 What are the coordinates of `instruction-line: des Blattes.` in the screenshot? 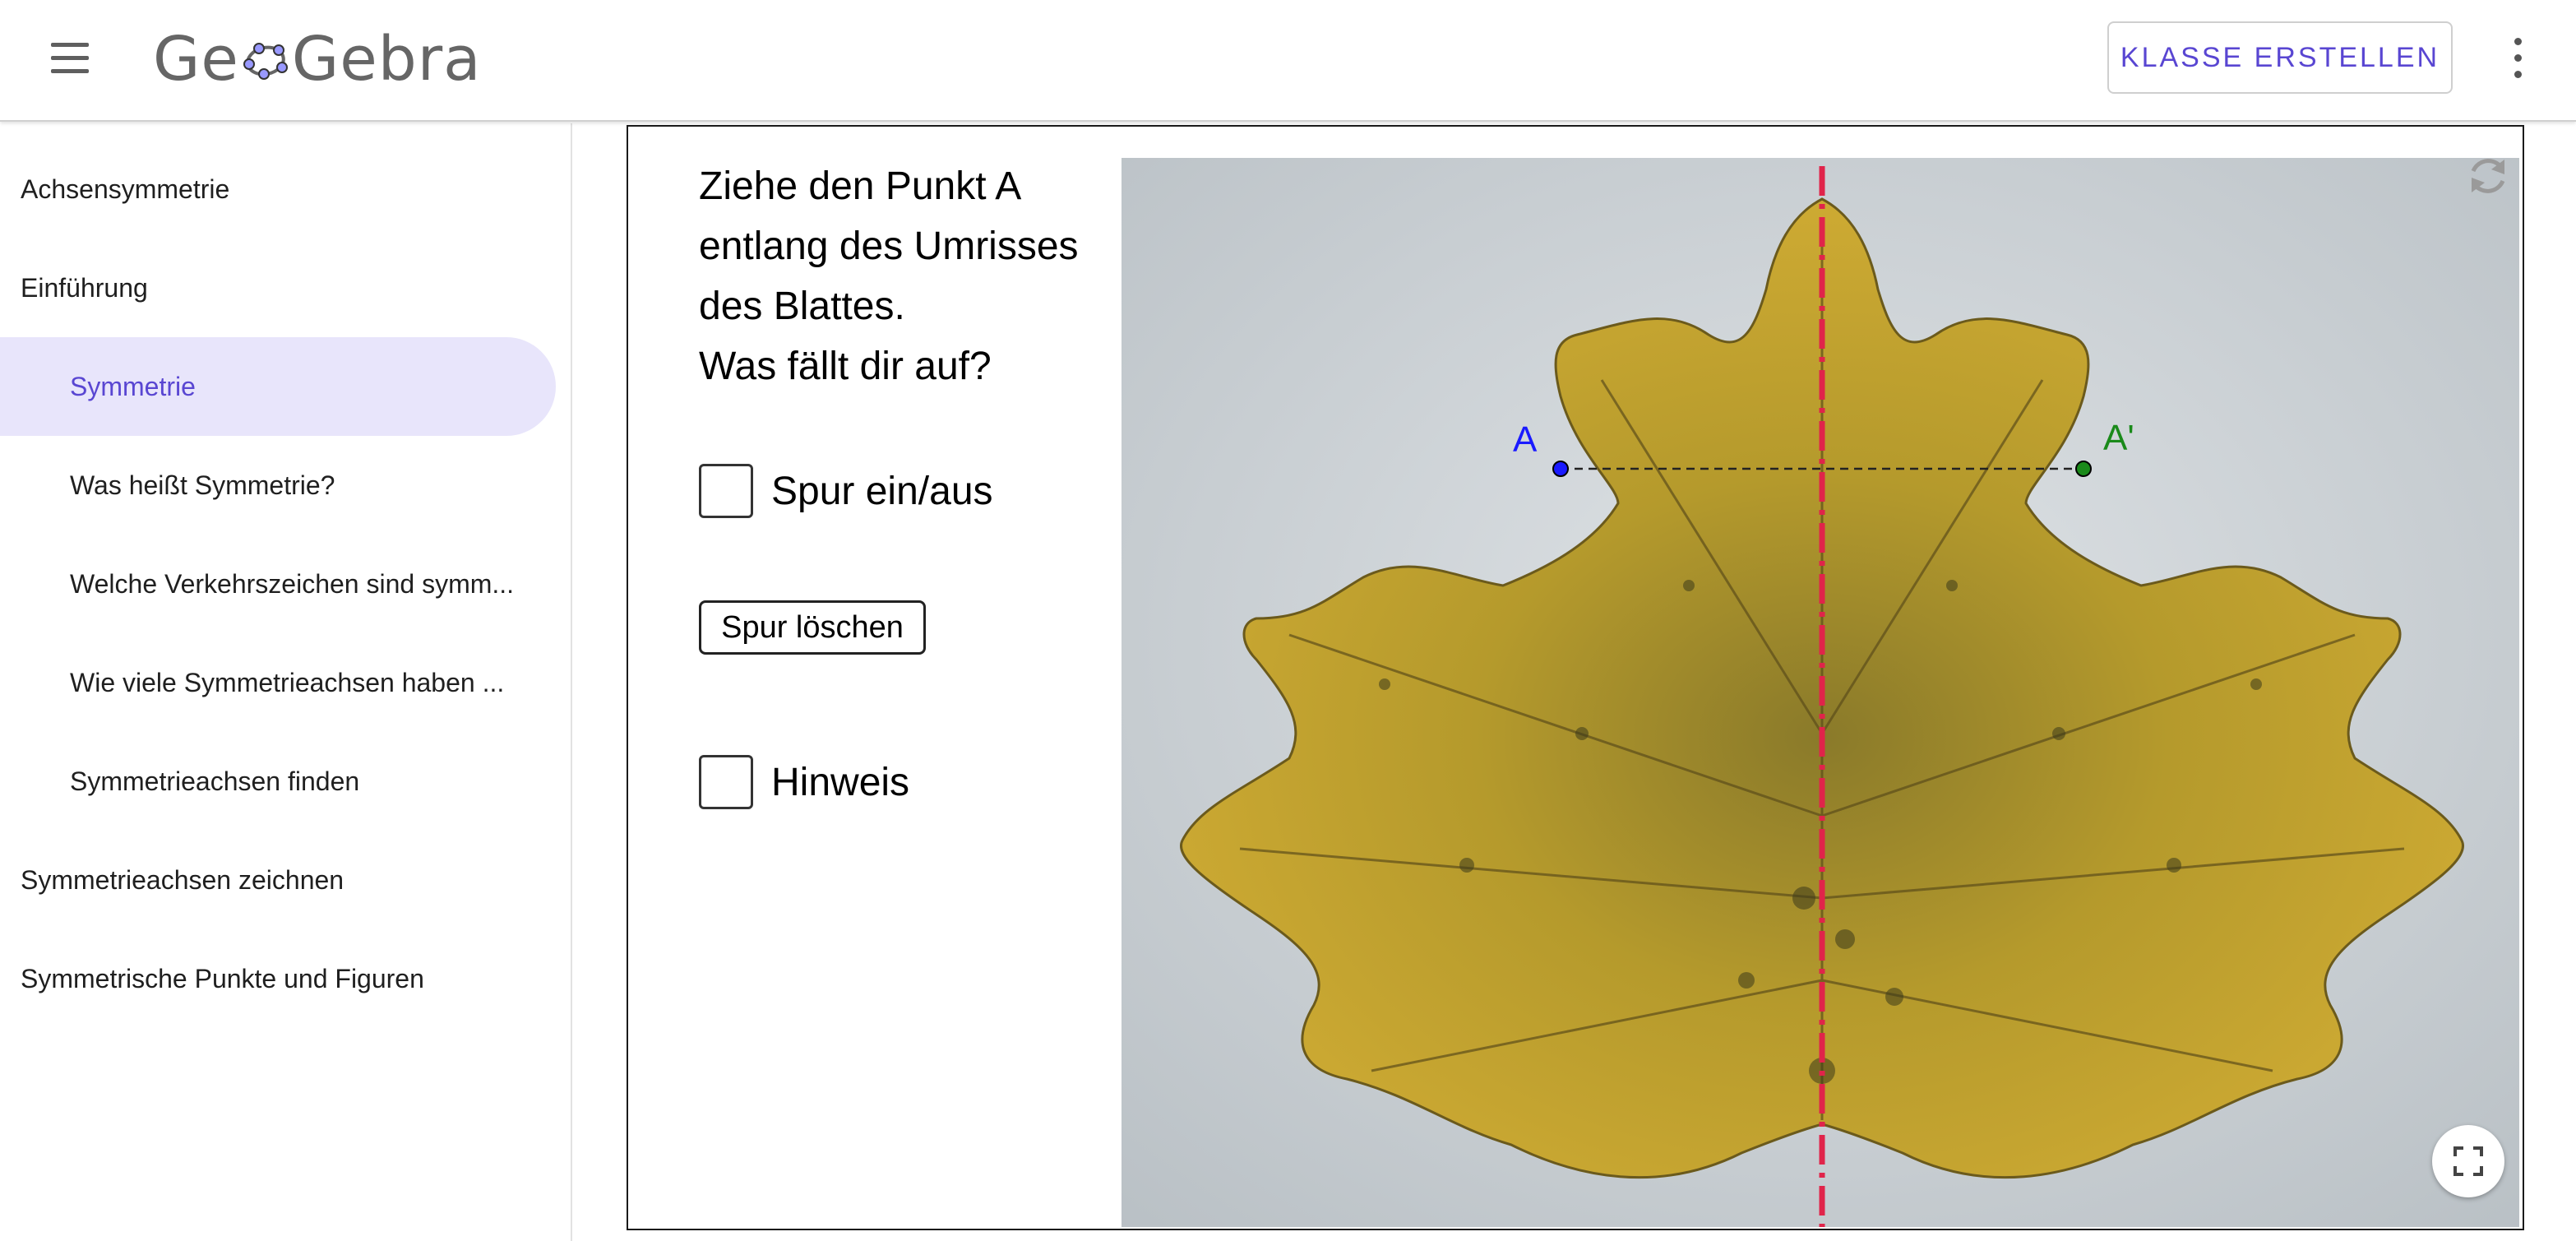 It's located at (802, 306).